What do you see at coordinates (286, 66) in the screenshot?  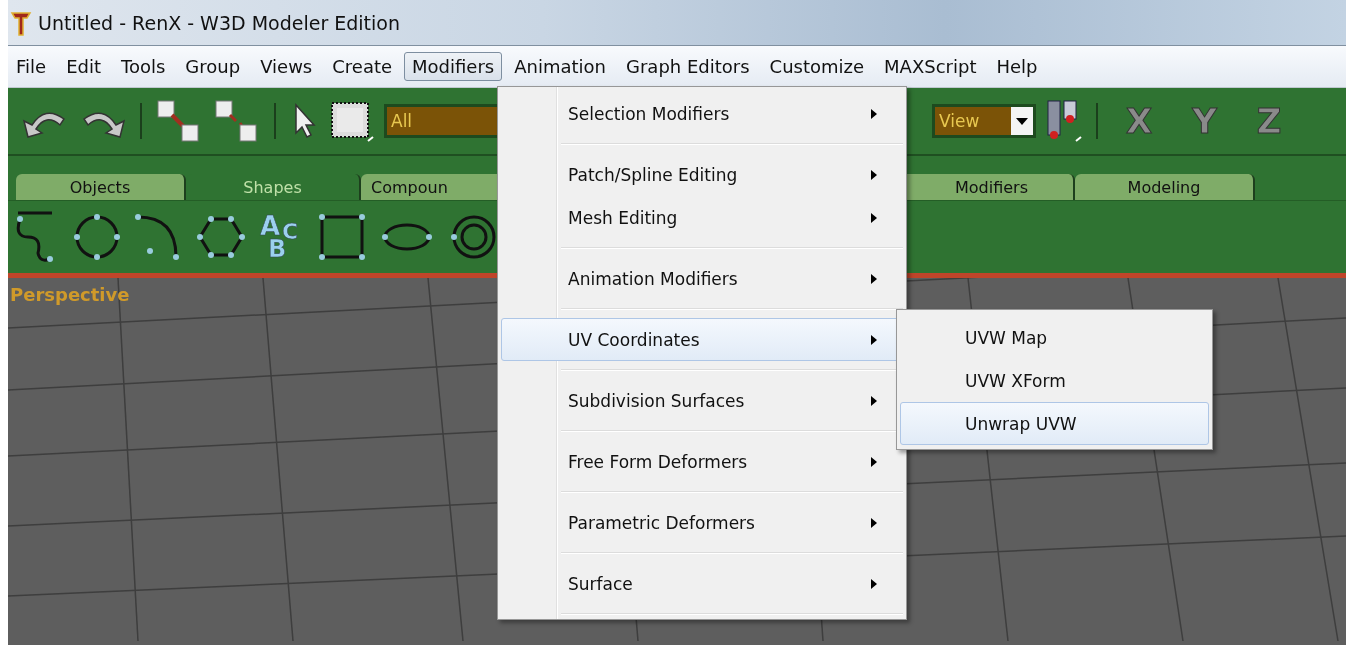 I see `menu-item: Views` at bounding box center [286, 66].